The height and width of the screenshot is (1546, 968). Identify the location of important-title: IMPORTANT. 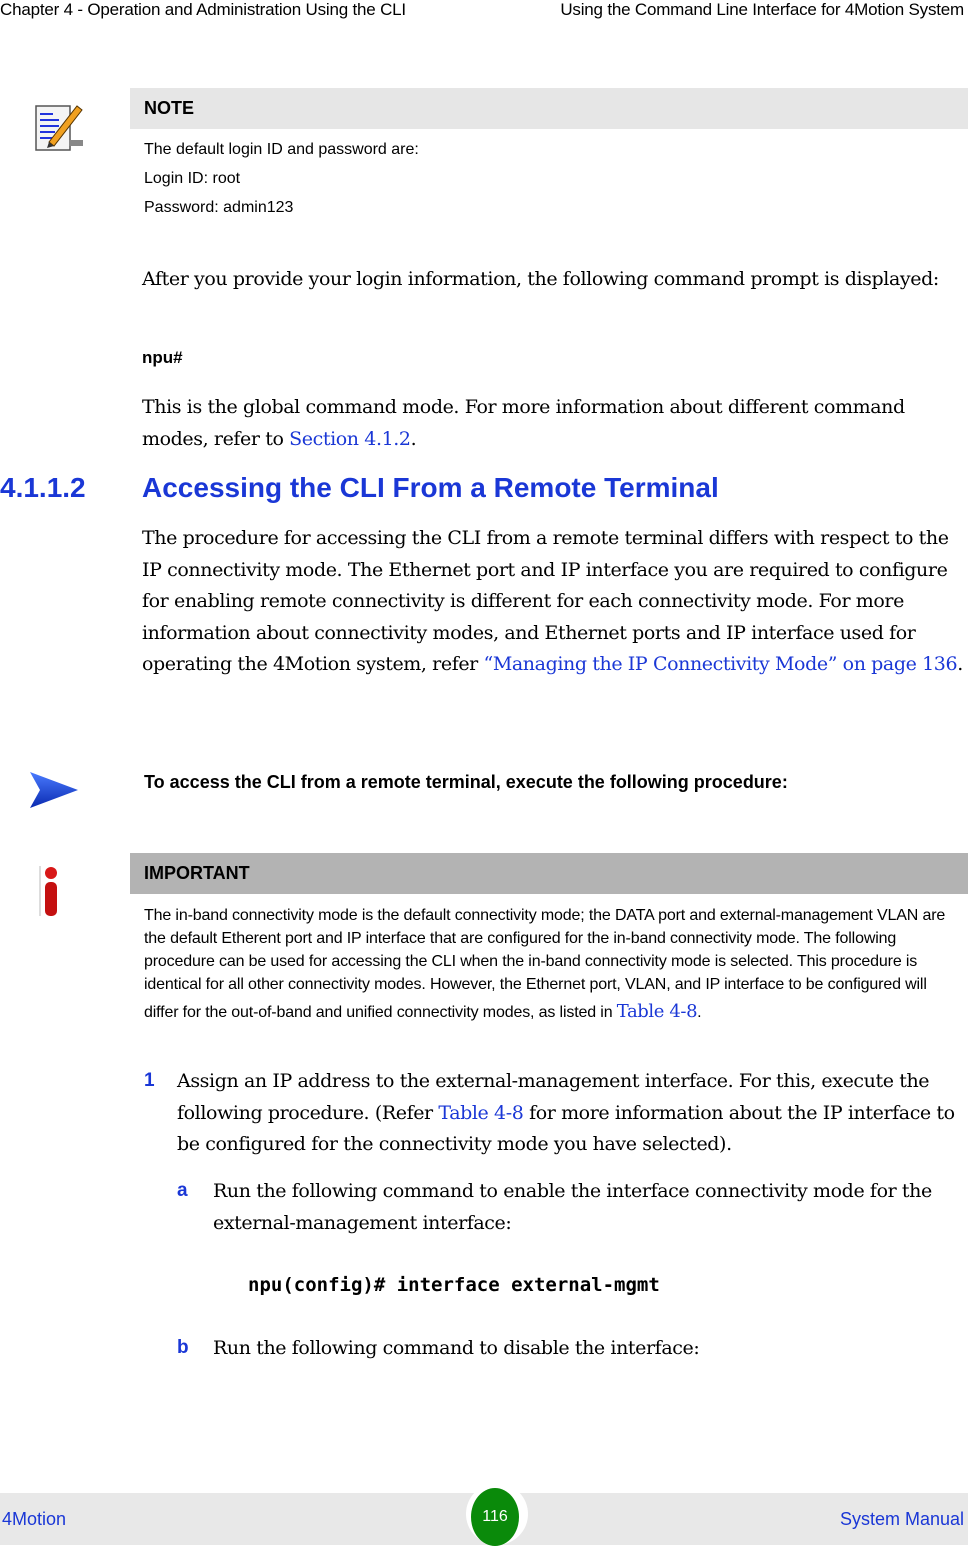
(549, 873).